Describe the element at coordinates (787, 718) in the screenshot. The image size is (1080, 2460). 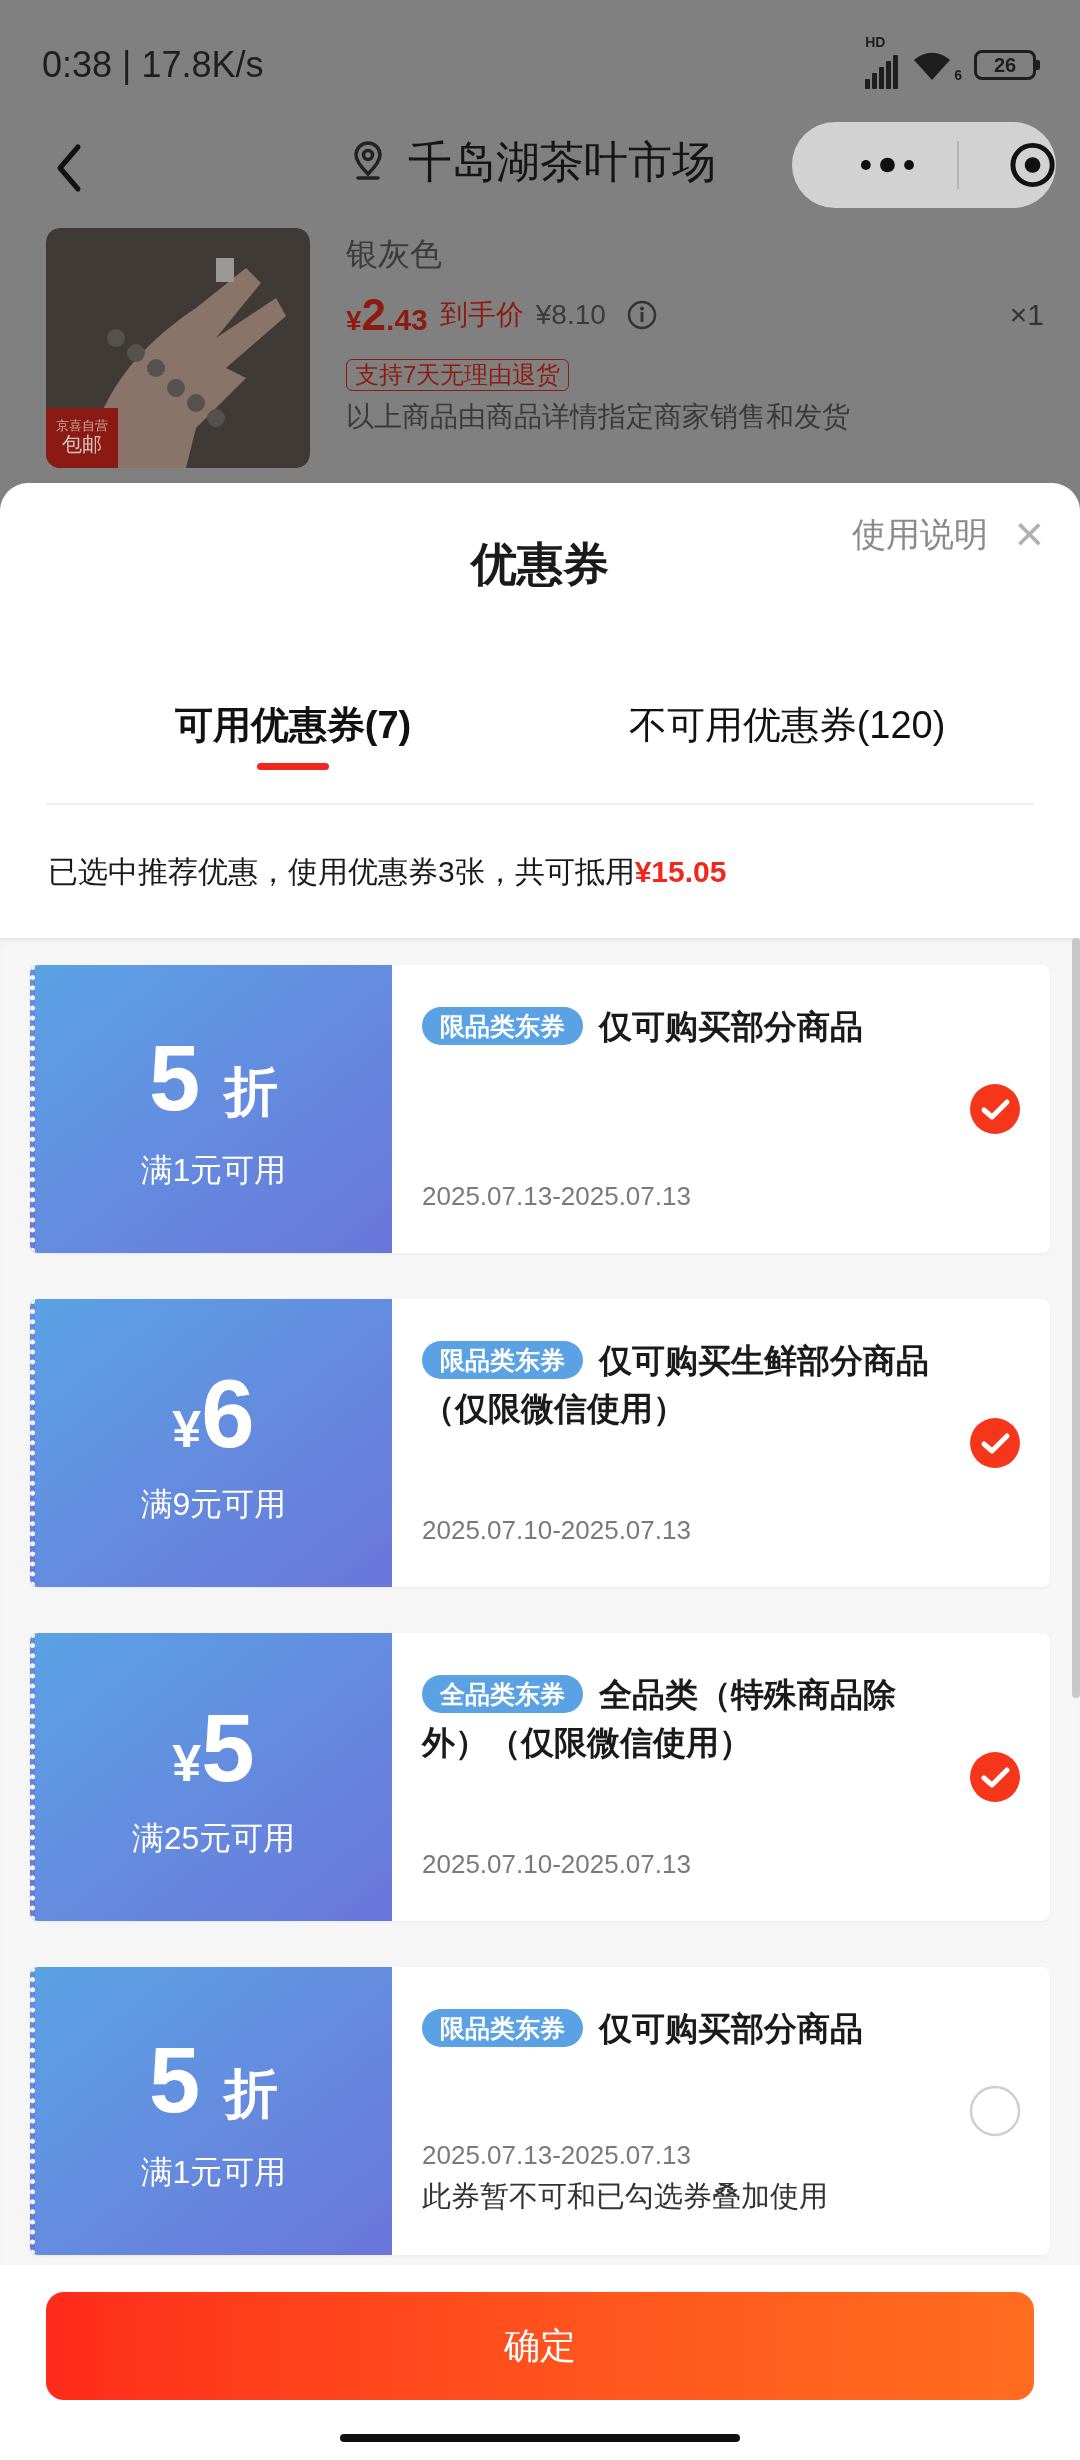
I see `coupon-tab: 不可用优惠券(120)` at that location.